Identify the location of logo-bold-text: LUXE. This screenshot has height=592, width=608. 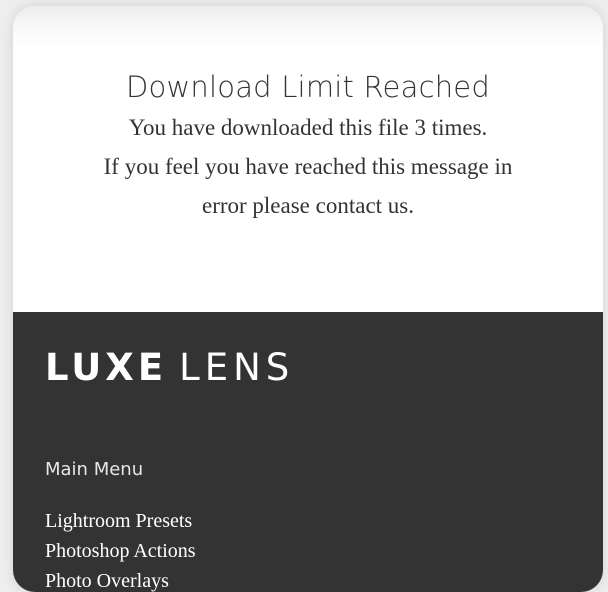
(106, 367).